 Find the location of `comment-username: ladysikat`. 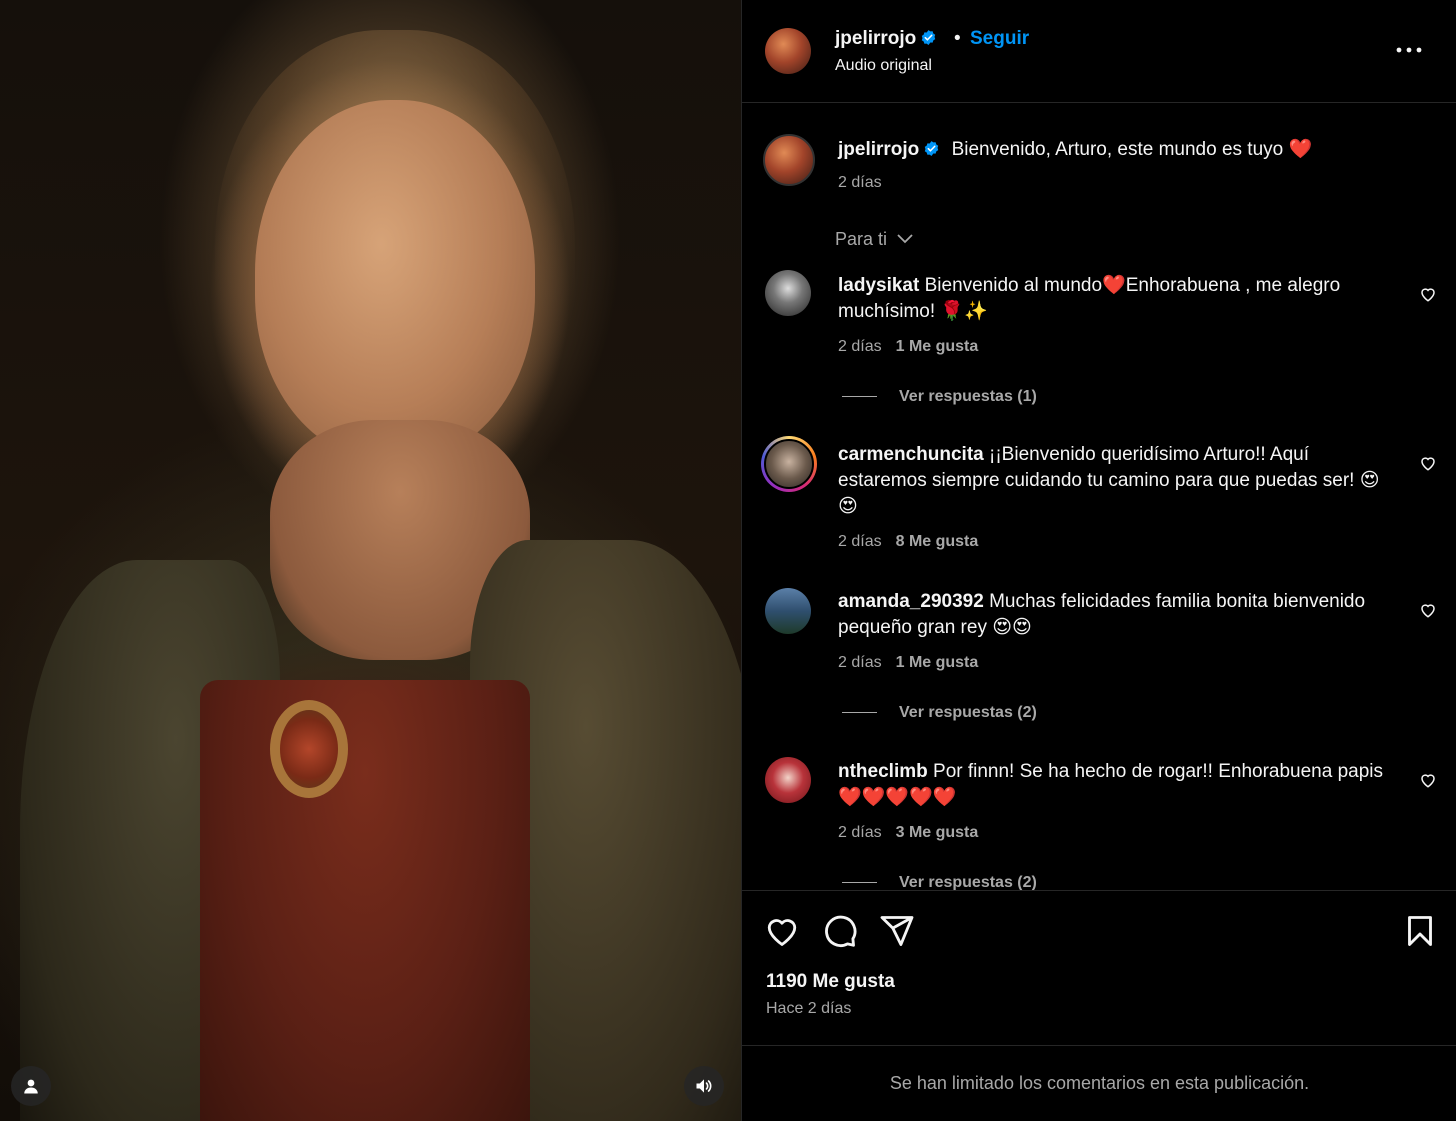

comment-username: ladysikat is located at coordinates (878, 285).